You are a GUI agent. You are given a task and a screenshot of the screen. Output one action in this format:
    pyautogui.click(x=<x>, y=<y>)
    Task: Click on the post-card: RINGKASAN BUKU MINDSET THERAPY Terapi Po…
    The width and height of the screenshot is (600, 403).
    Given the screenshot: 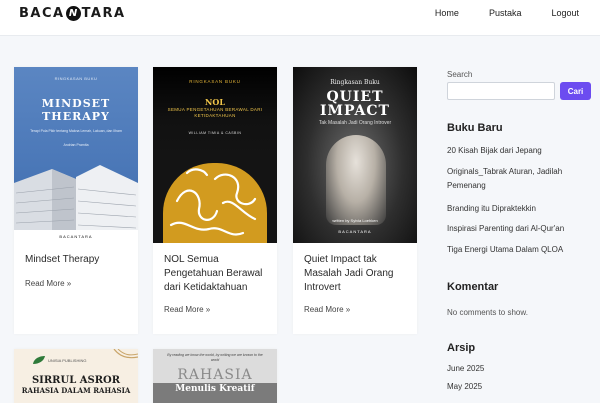 What is the action you would take?
    pyautogui.click(x=76, y=200)
    